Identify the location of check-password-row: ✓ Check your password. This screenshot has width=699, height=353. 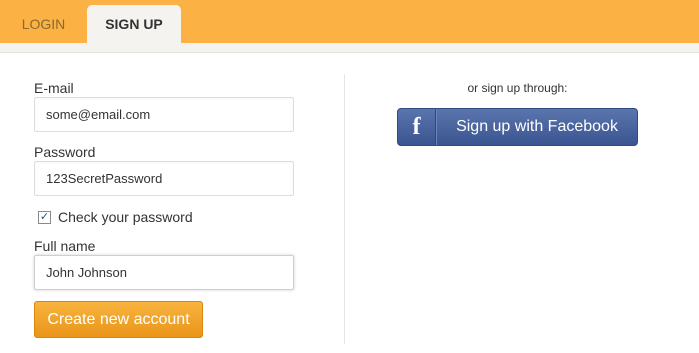
(115, 217).